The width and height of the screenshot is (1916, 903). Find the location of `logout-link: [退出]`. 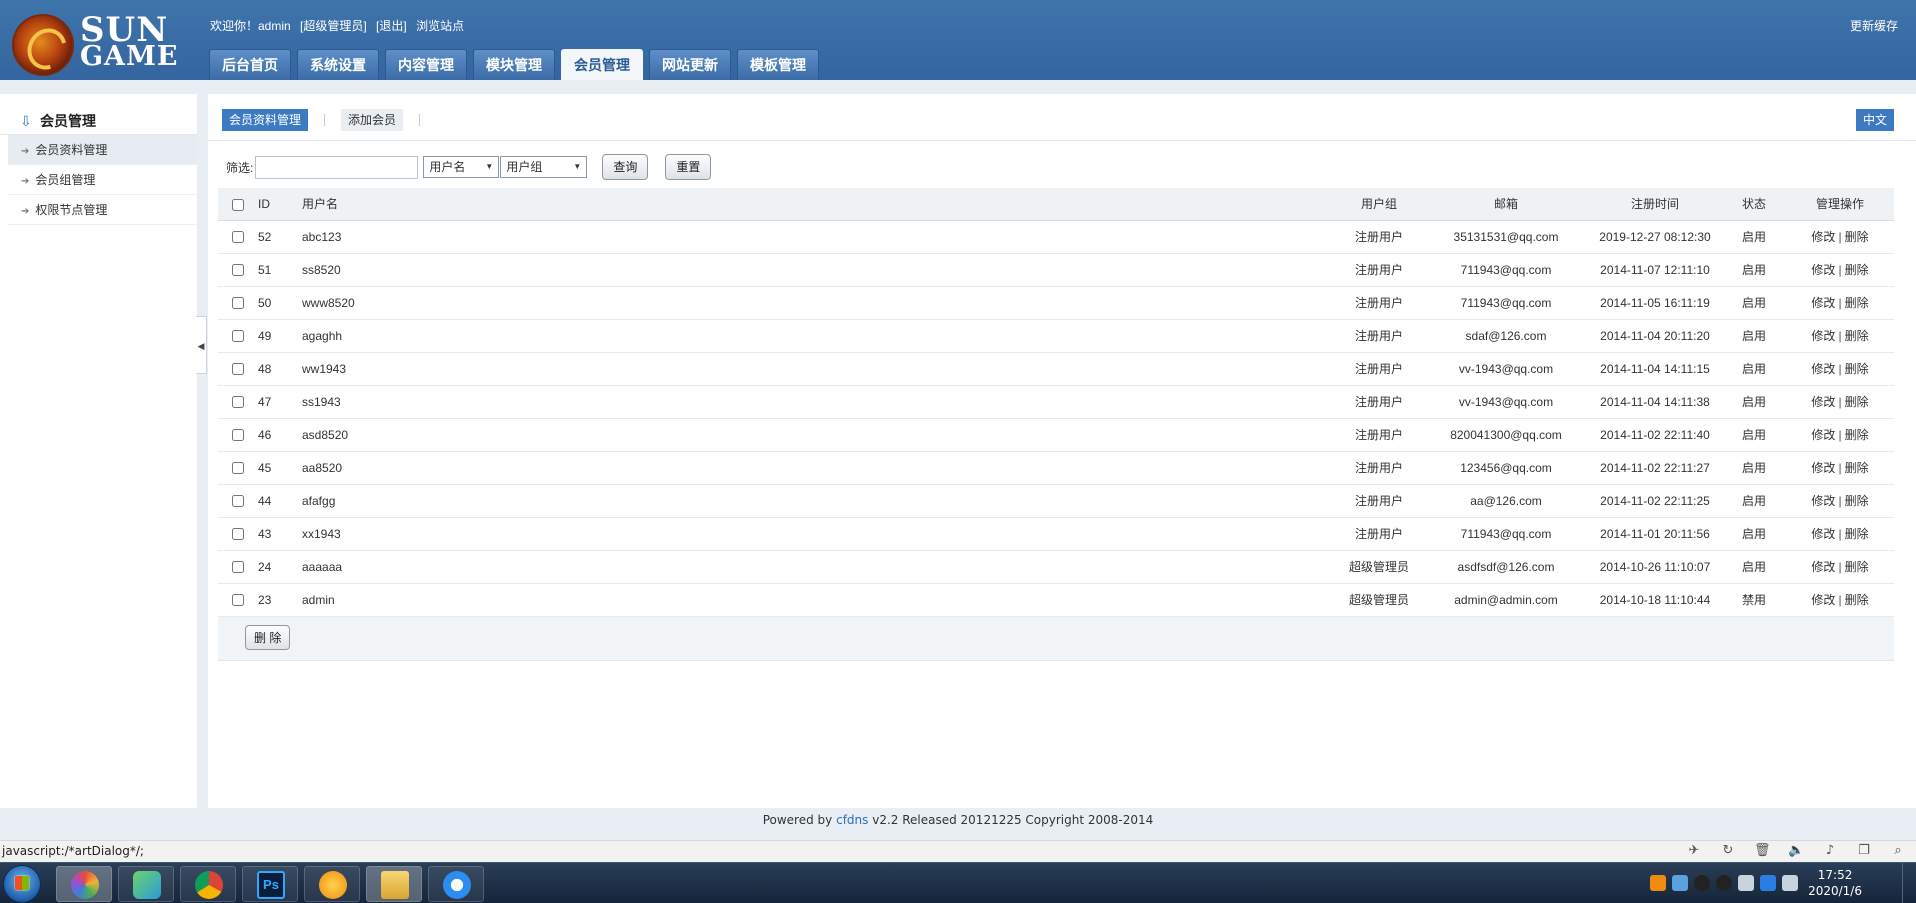

logout-link: [退出] is located at coordinates (391, 26).